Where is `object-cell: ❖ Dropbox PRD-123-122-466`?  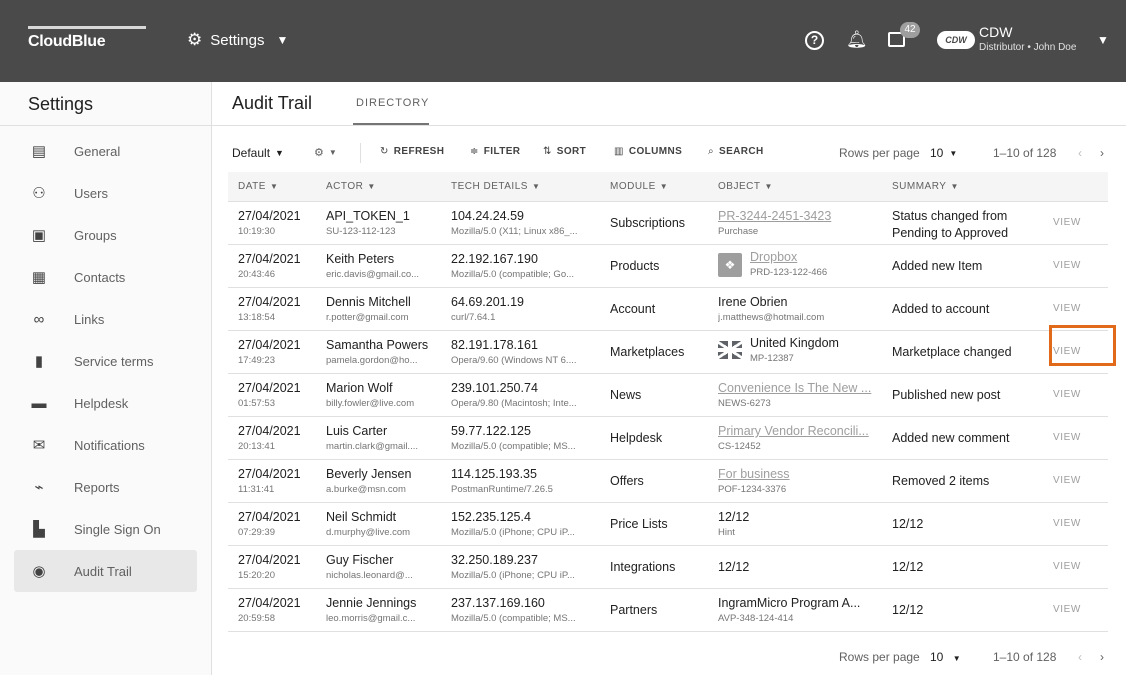 object-cell: ❖ Dropbox PRD-123-122-466 is located at coordinates (800, 266).